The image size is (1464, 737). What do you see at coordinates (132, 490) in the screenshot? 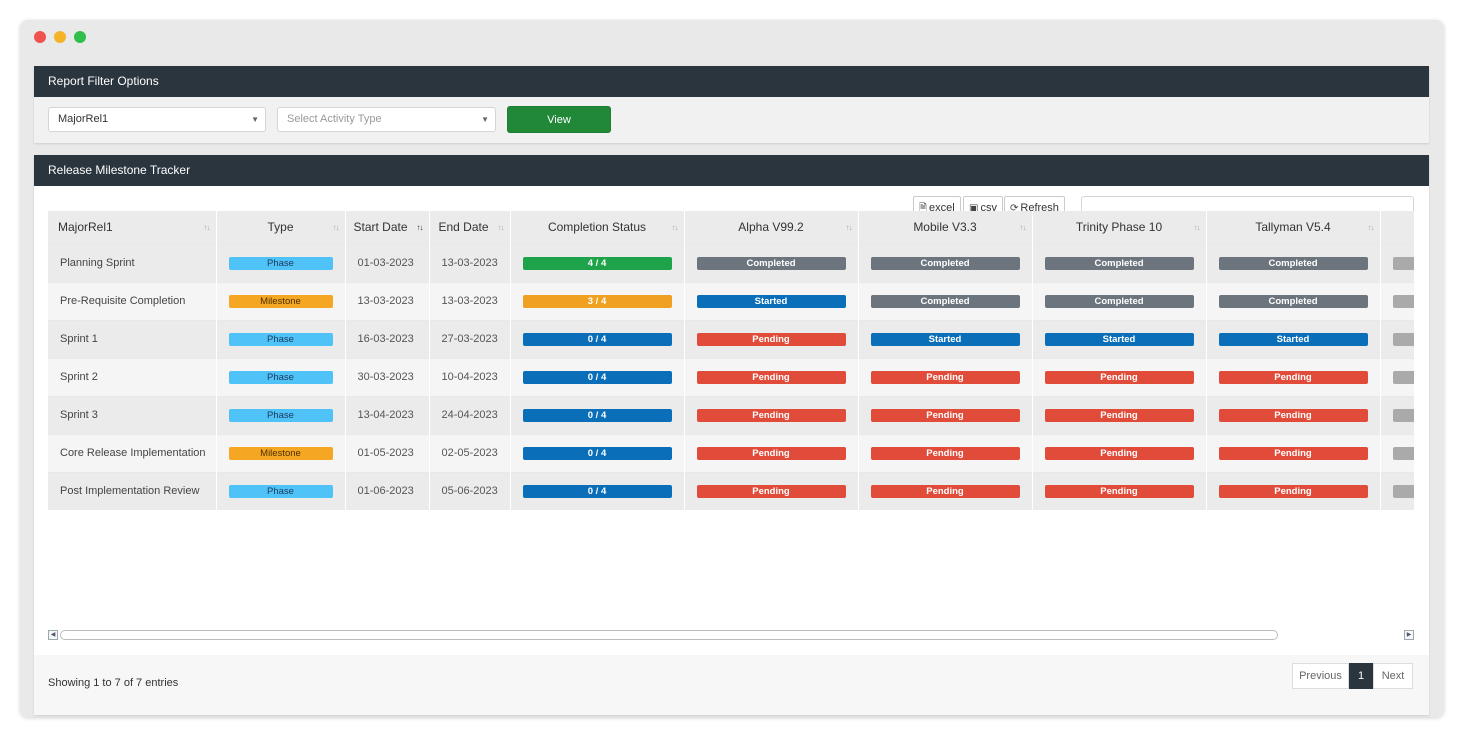
I see `activity-name-cell: Post Implementation Review` at bounding box center [132, 490].